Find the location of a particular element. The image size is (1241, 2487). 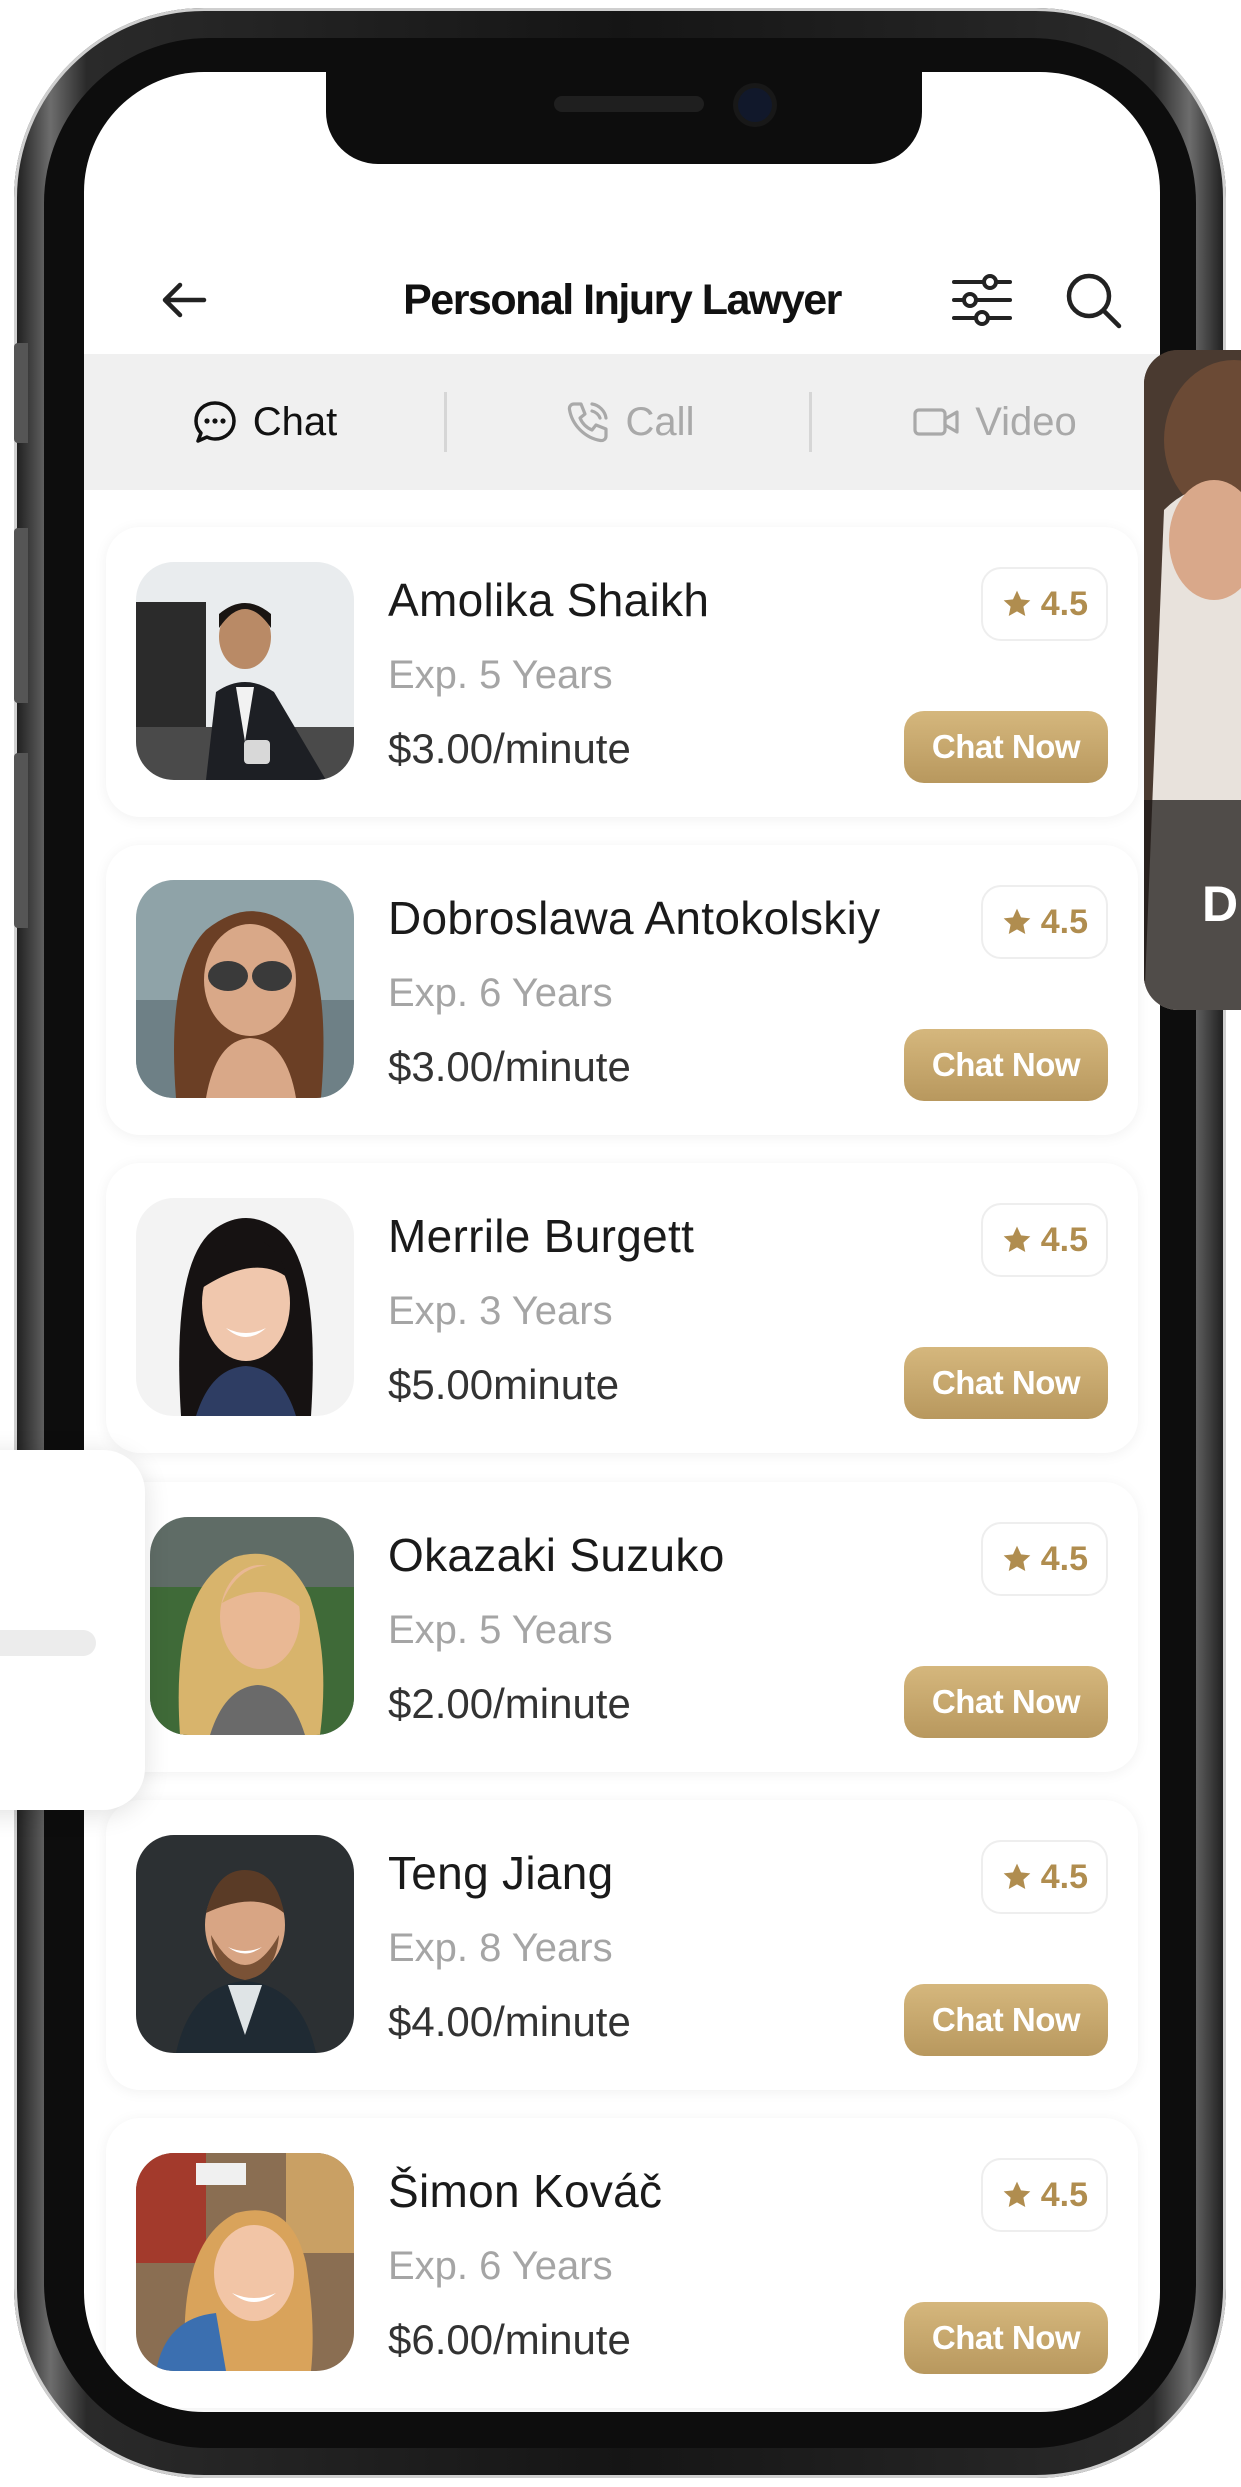

tab-video: Video is located at coordinates (994, 422).